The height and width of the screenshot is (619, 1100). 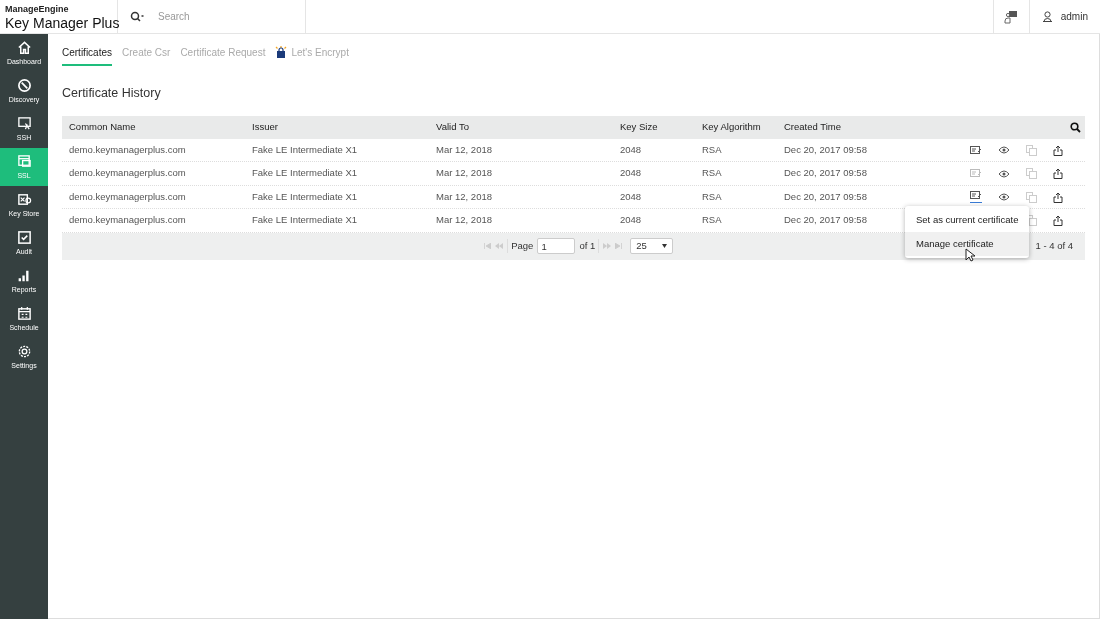 I want to click on column-header: Issuer, so click(x=337, y=127).